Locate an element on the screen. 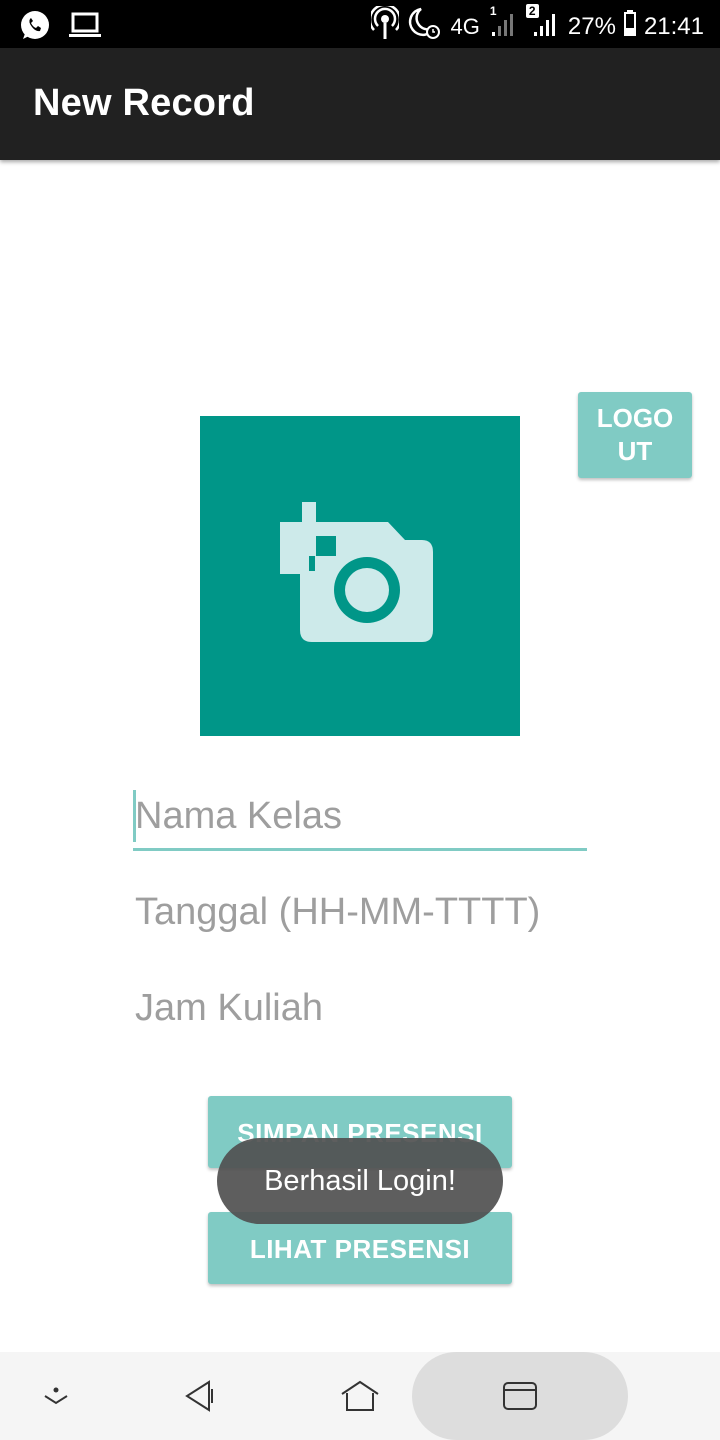 Image resolution: width=720 pixels, height=1440 pixels. tanggal-placeholder: Tanggal (HH-MM-TTTT) is located at coordinates (338, 912).